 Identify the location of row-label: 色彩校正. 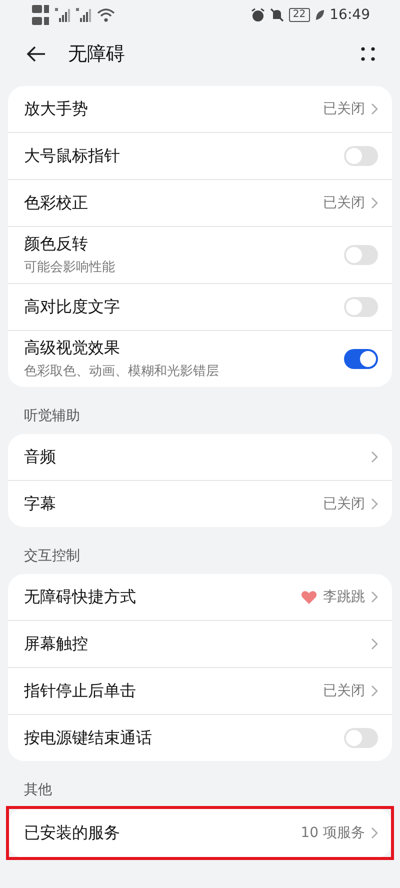
(56, 203).